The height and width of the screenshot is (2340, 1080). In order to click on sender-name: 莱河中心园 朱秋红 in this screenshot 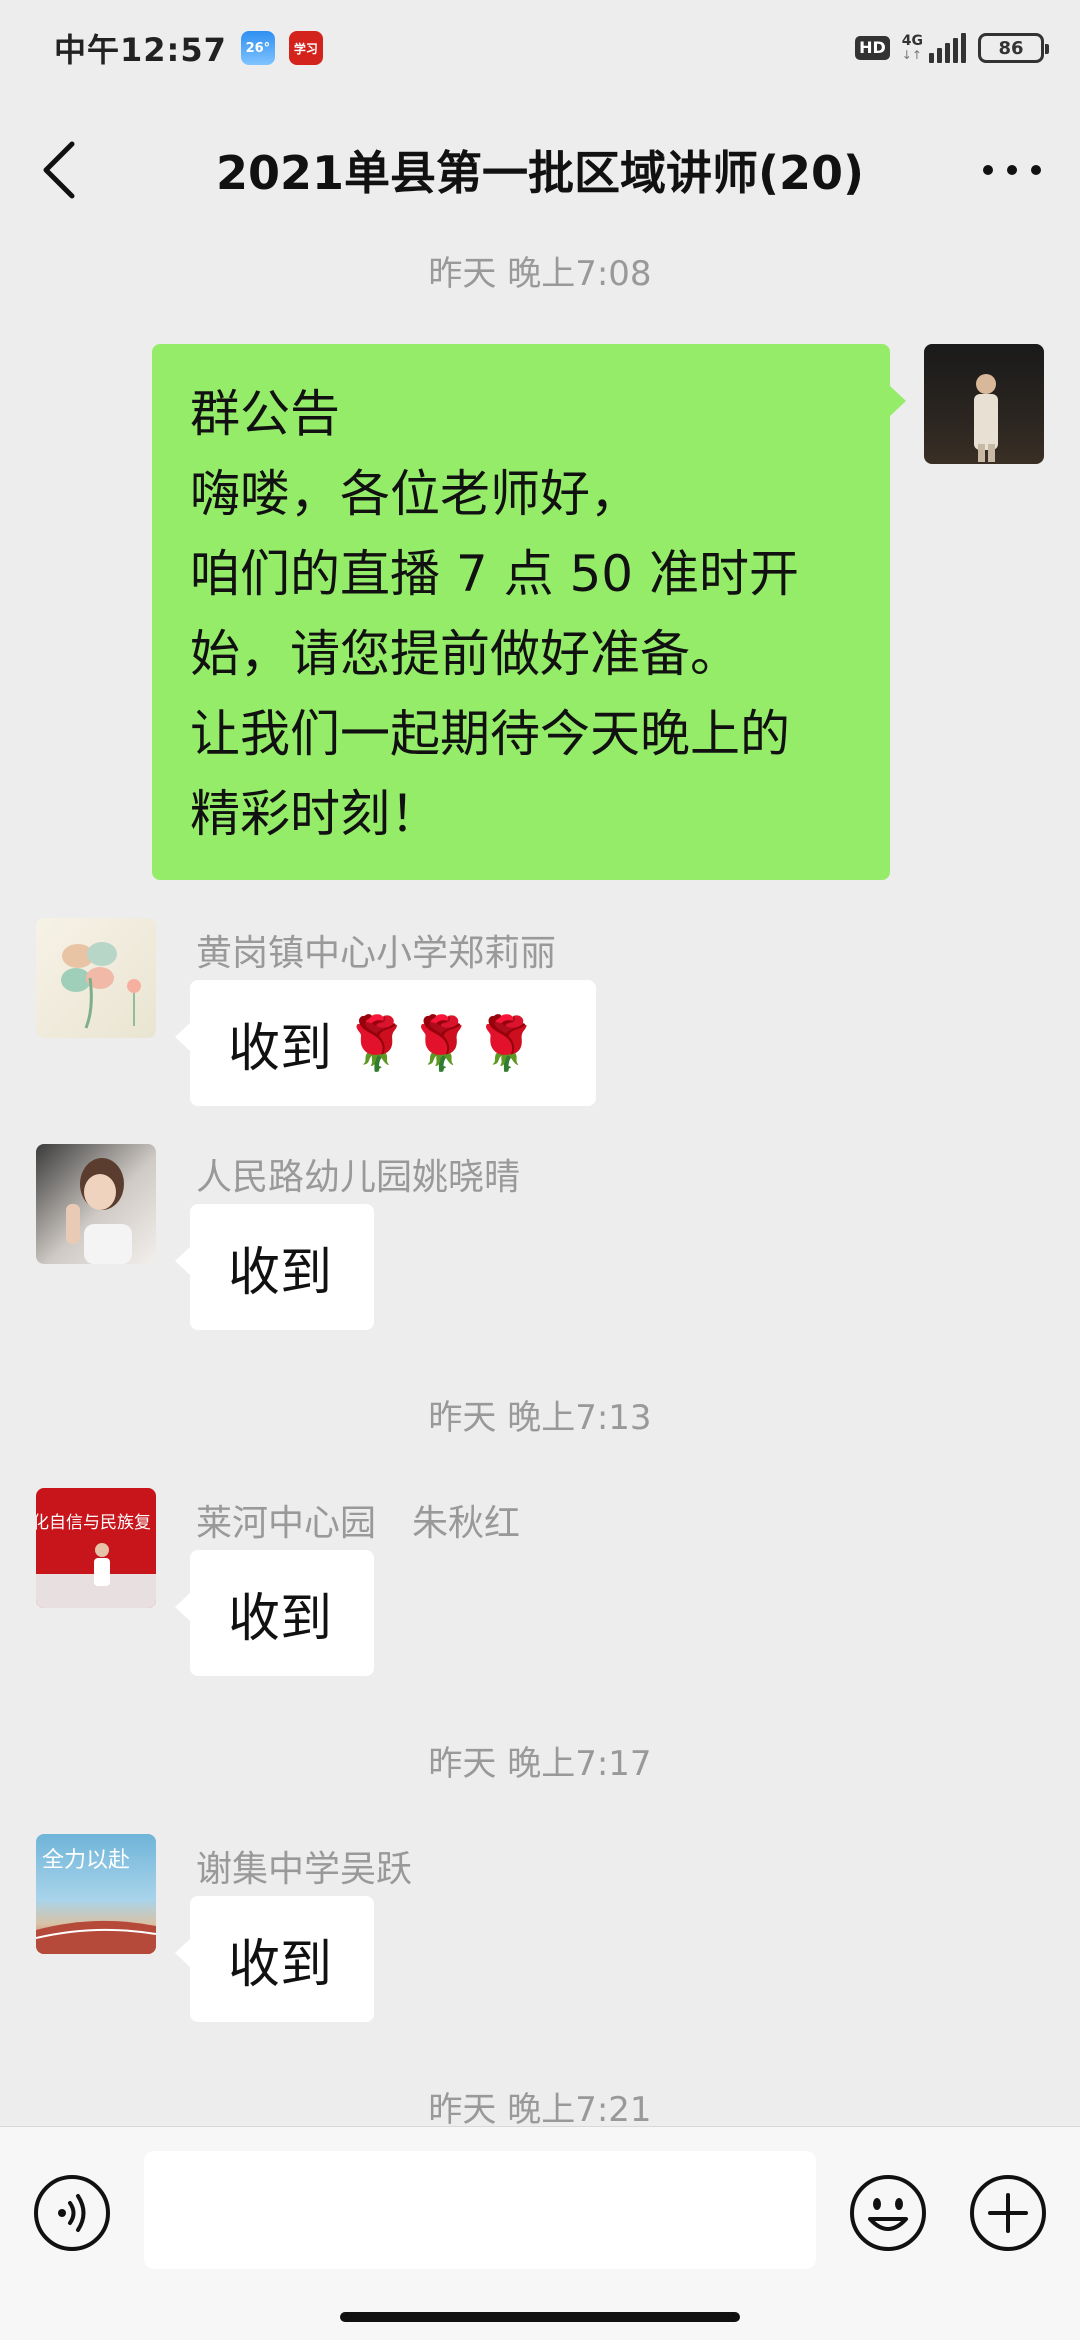, I will do `click(358, 1523)`.